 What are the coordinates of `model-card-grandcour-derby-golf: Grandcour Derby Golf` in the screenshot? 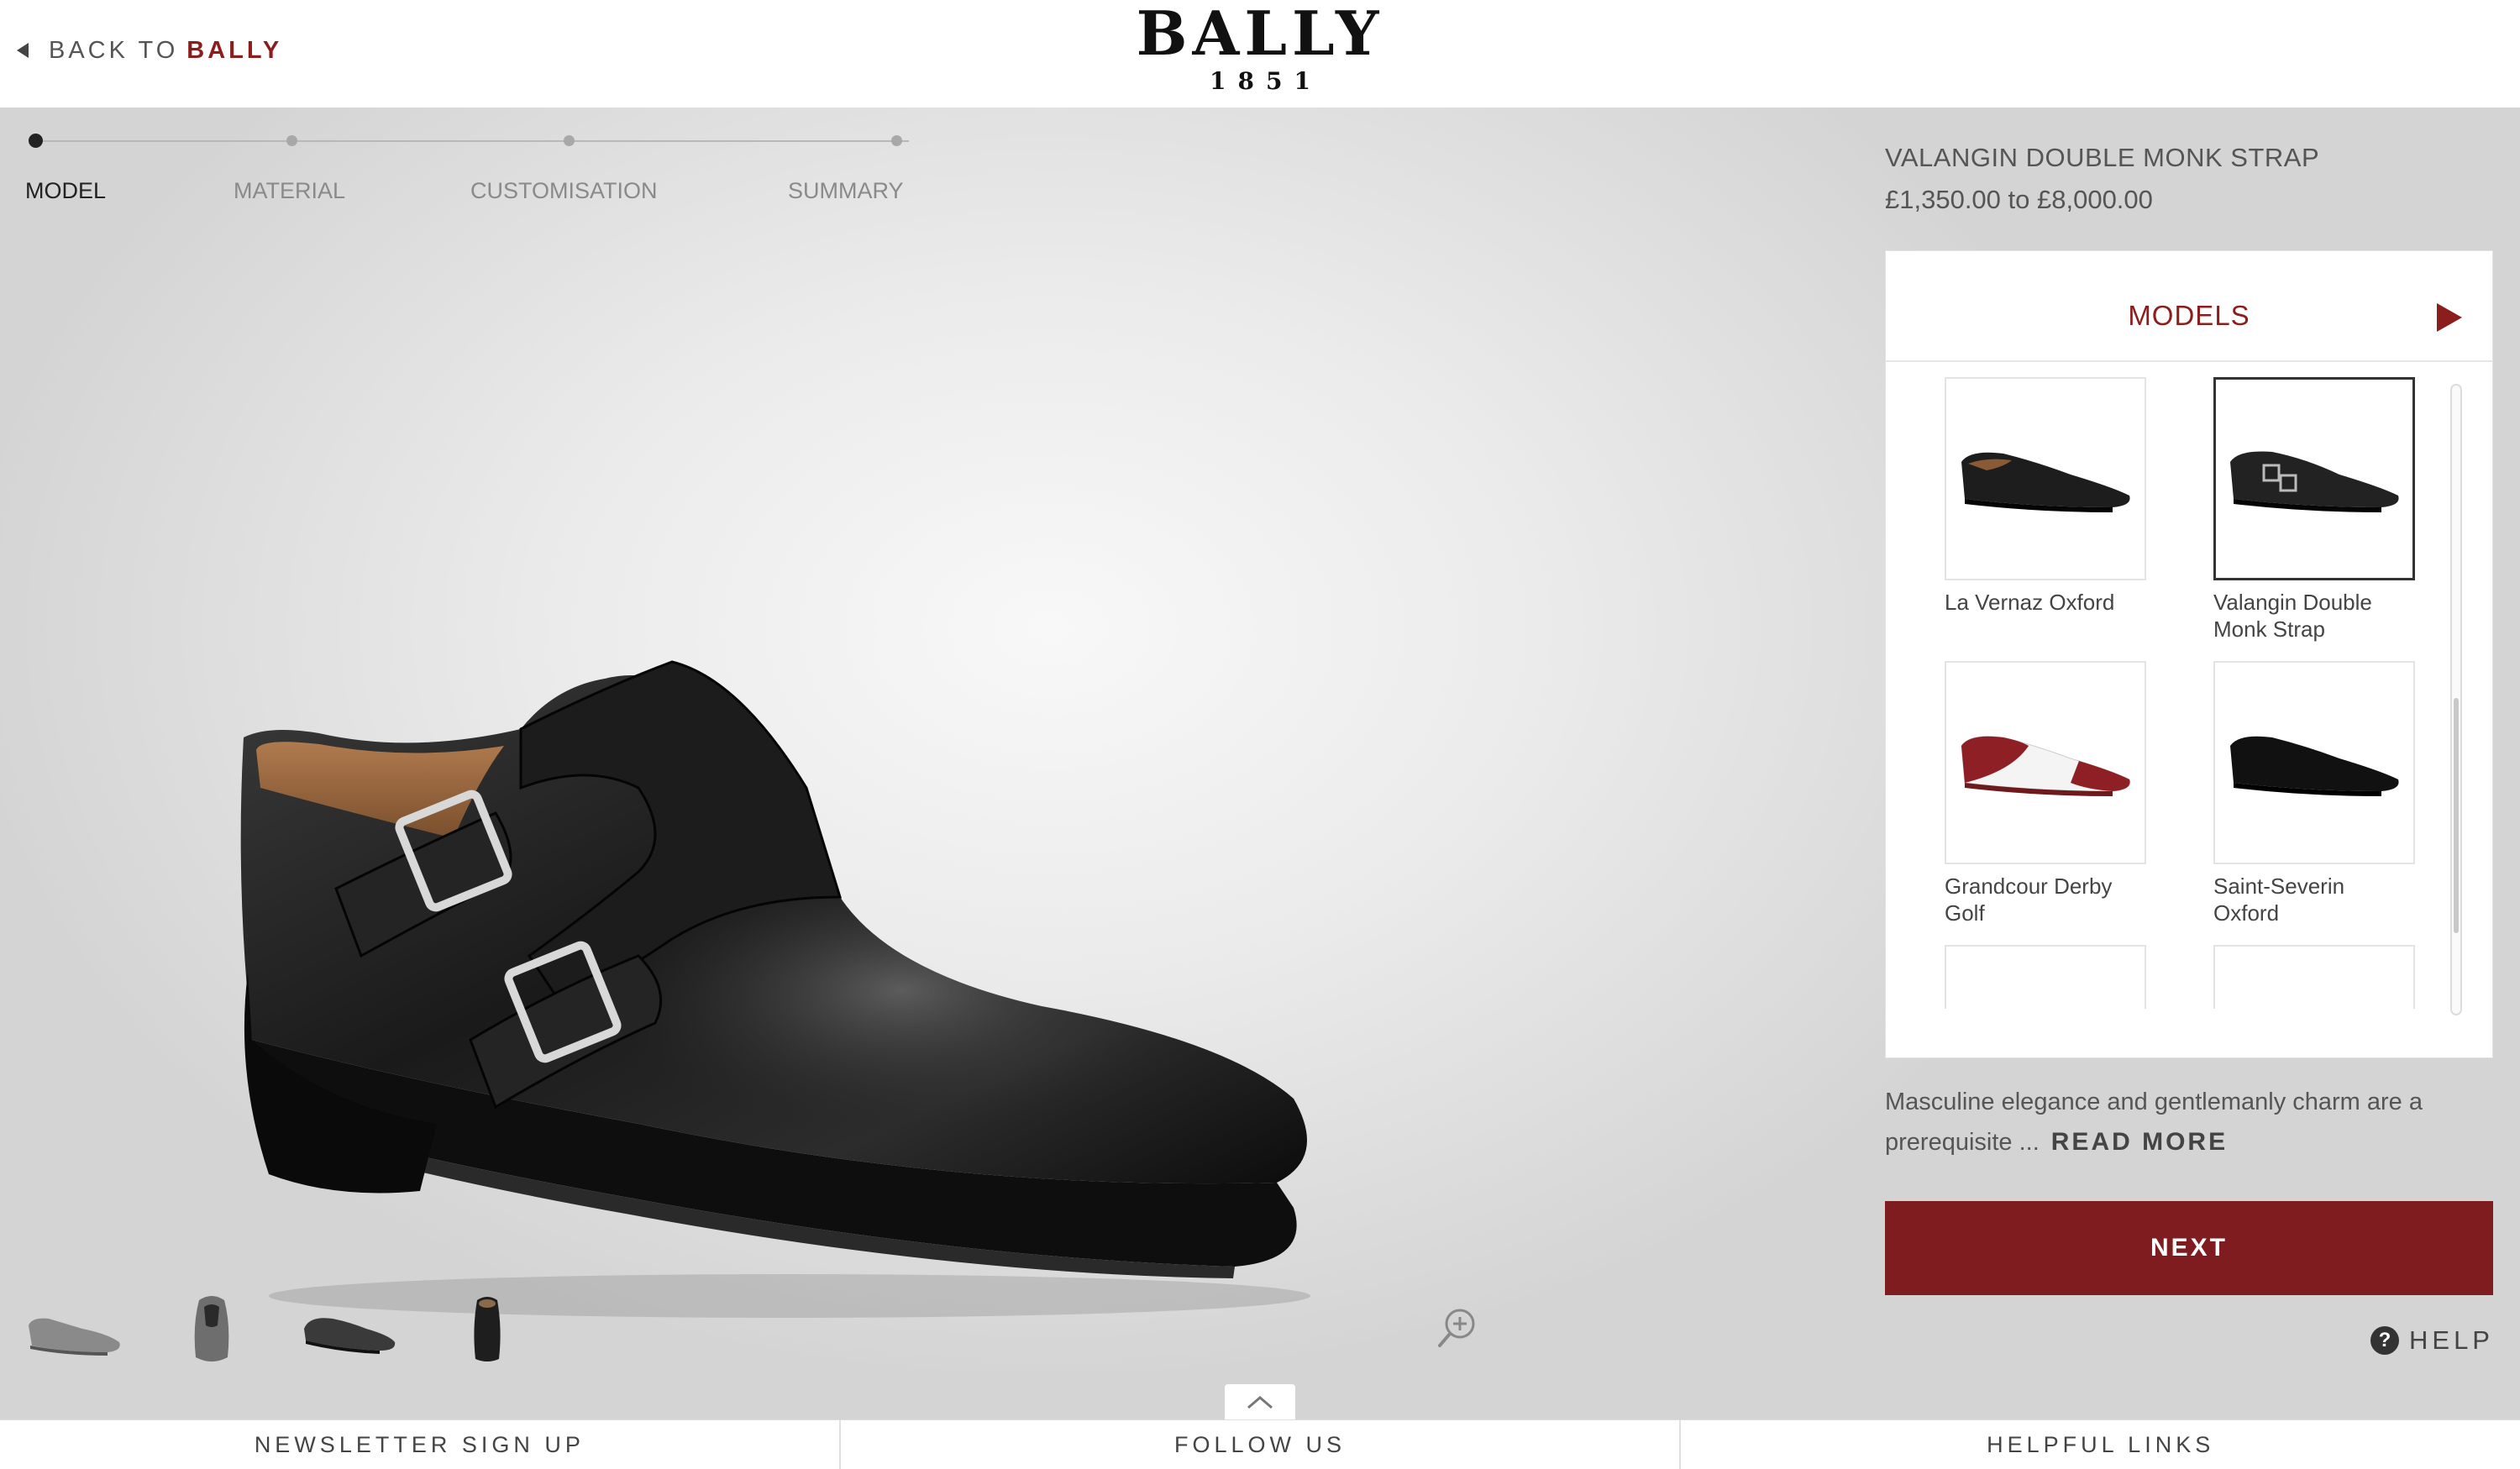 It's located at (2045, 793).